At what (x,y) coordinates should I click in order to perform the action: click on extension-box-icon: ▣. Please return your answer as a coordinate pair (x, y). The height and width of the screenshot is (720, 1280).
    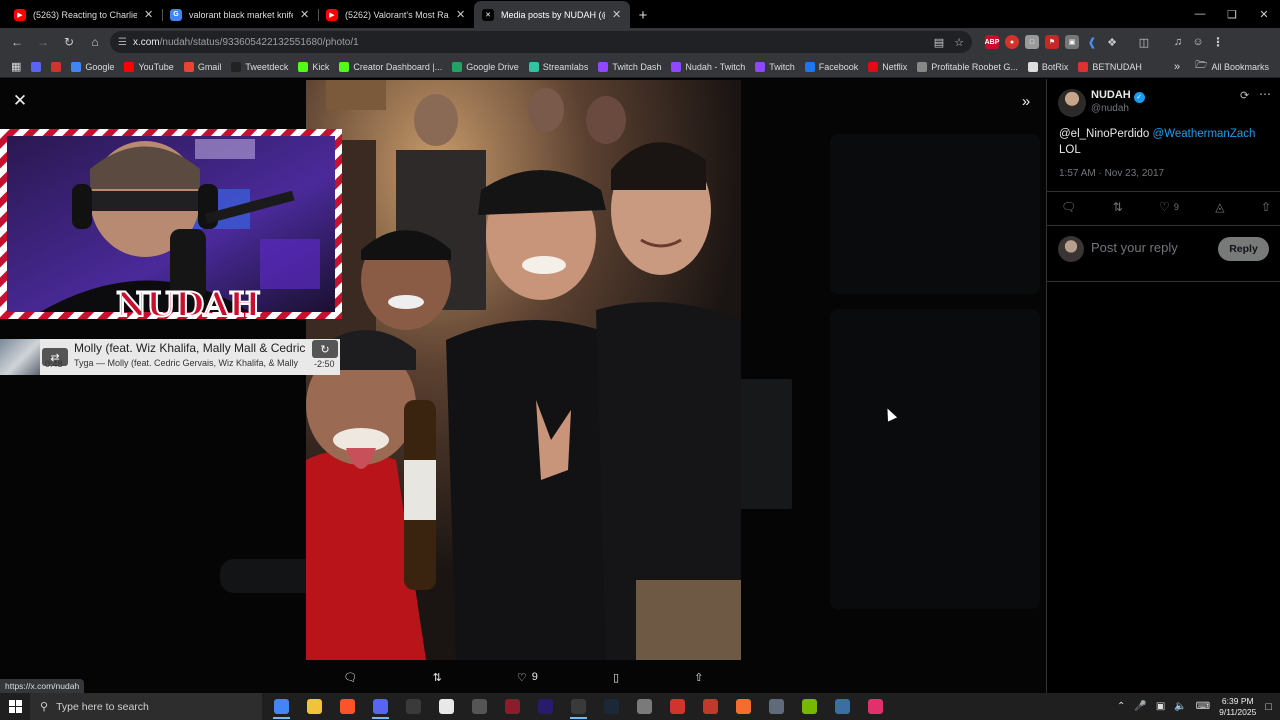
    Looking at the image, I should click on (1072, 42).